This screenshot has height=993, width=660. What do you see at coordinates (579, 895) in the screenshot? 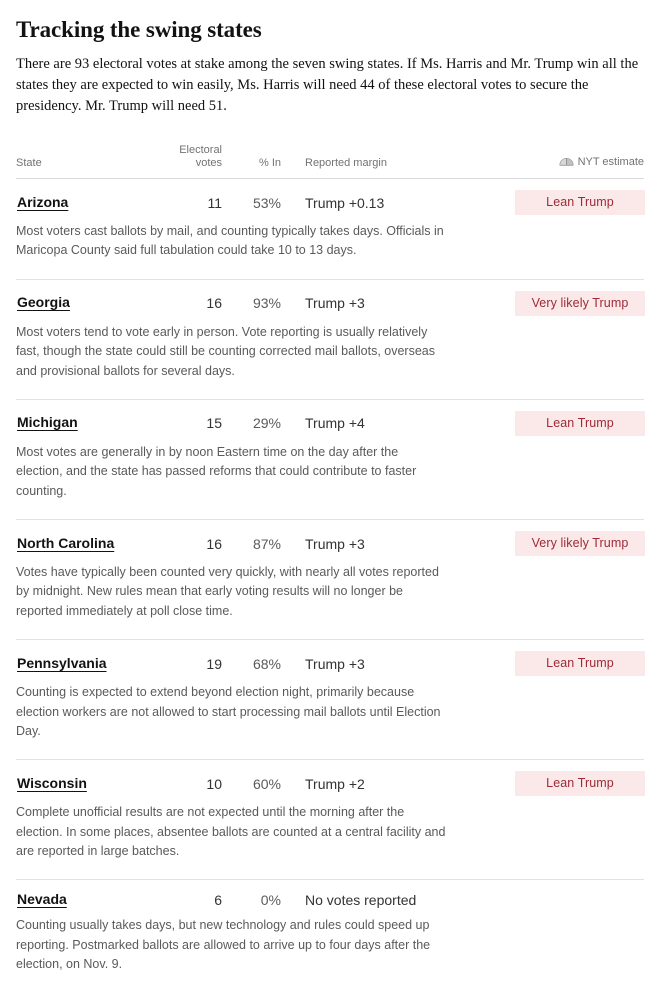
I see `nyt-estimate-cell` at bounding box center [579, 895].